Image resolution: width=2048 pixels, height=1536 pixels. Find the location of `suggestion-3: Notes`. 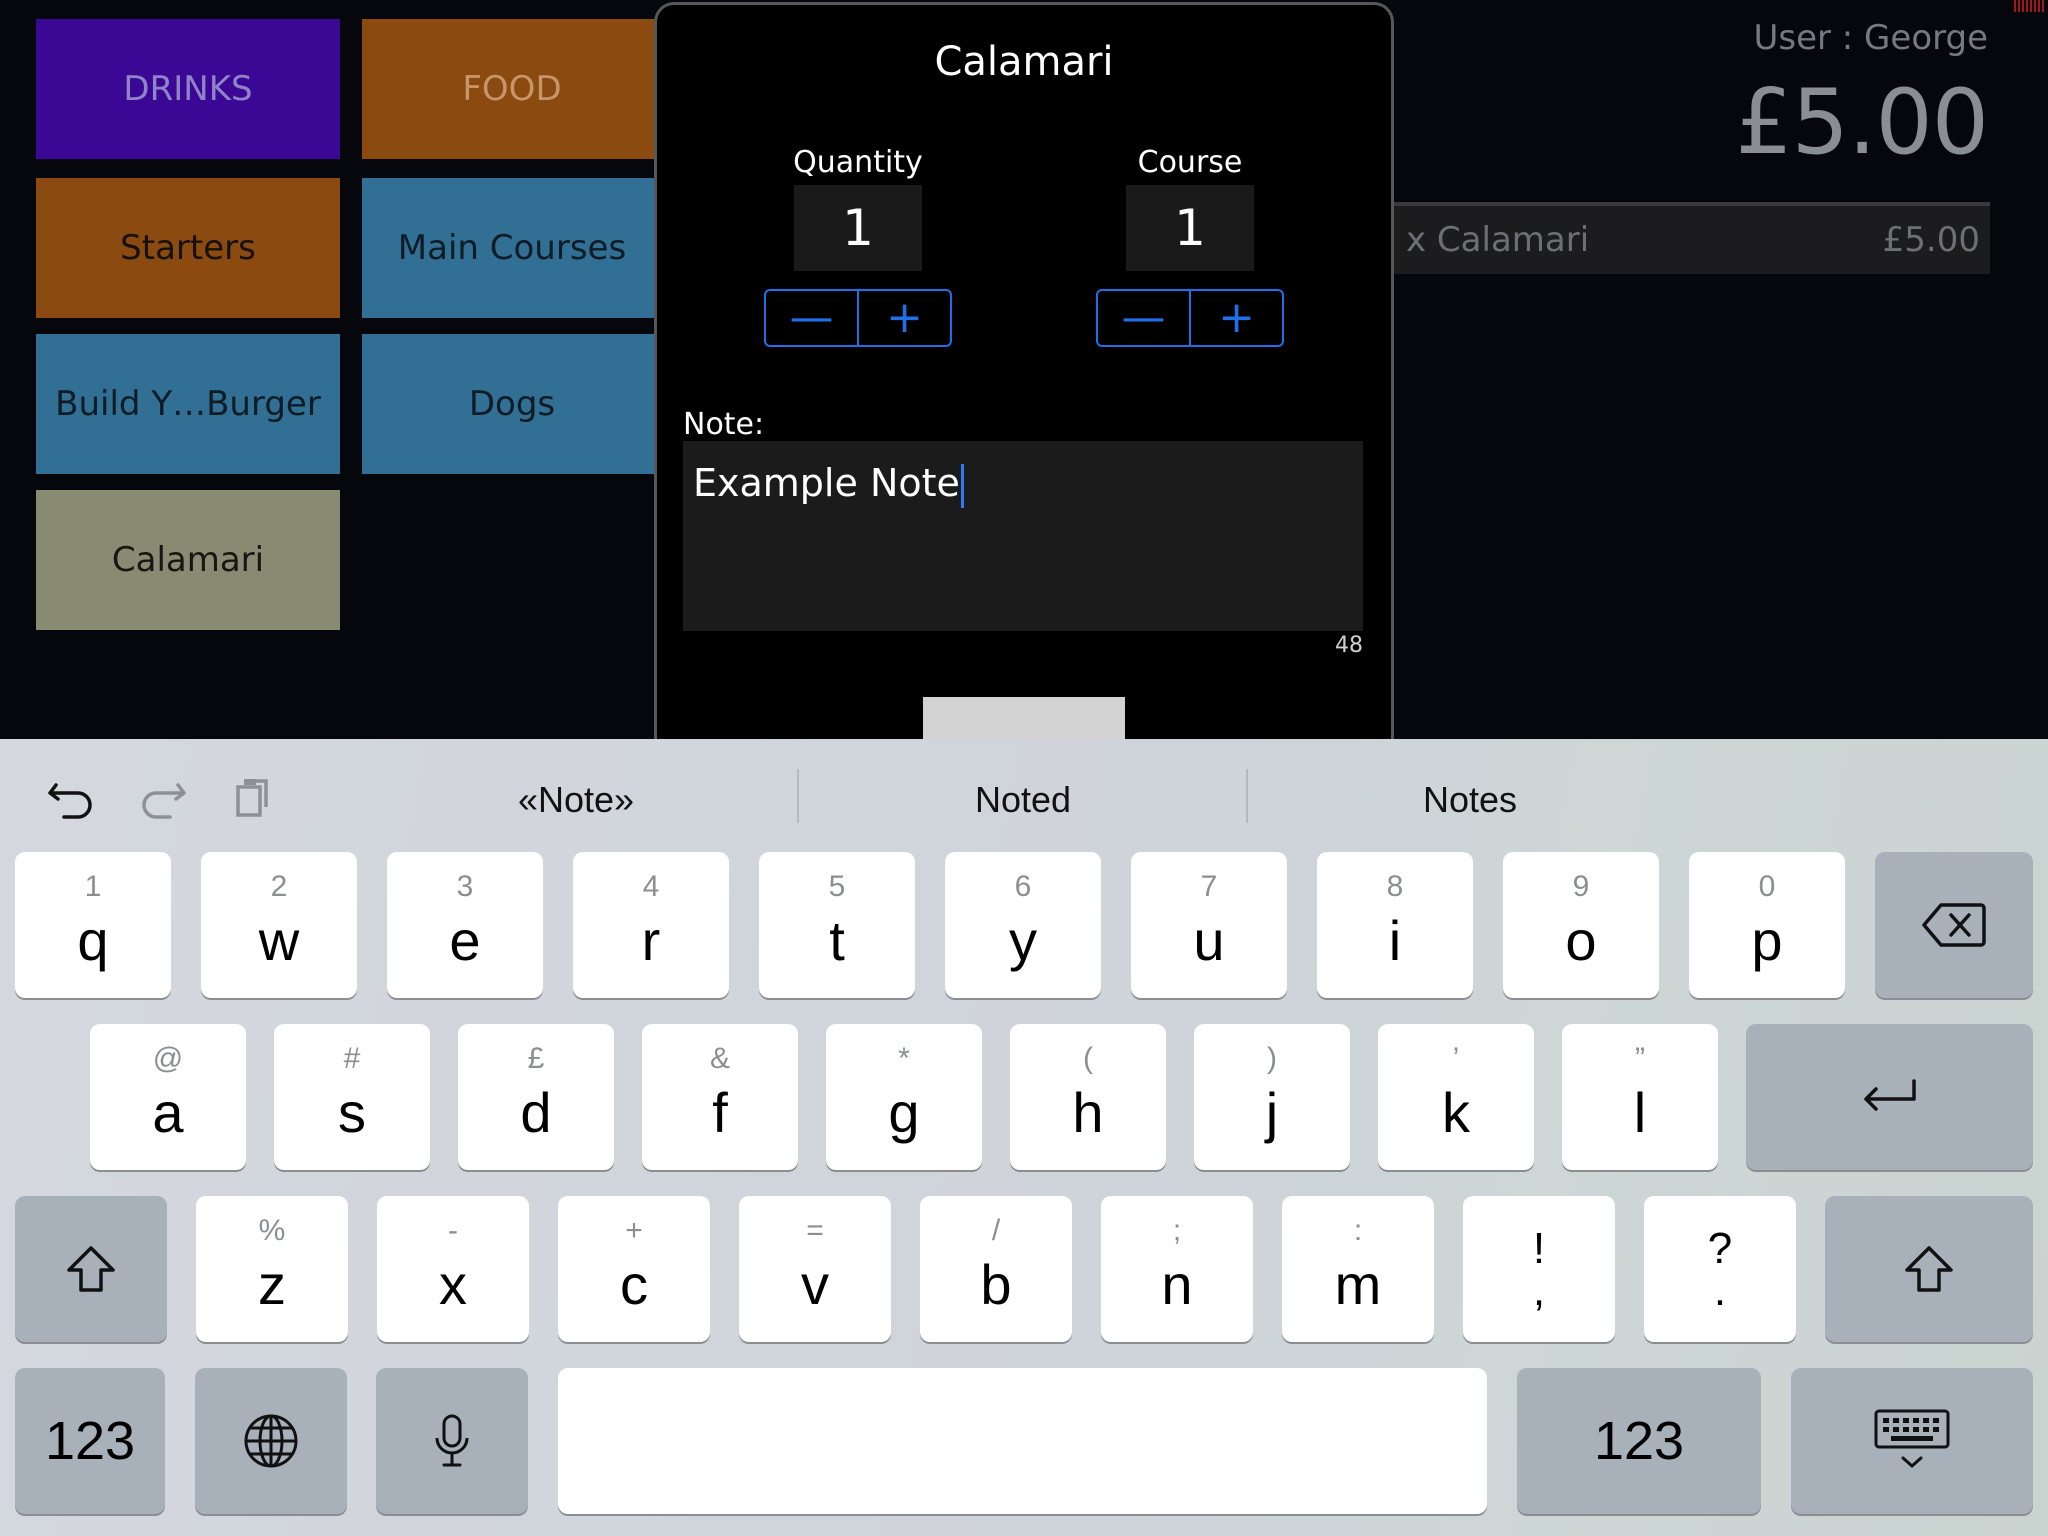

suggestion-3: Notes is located at coordinates (1470, 800).